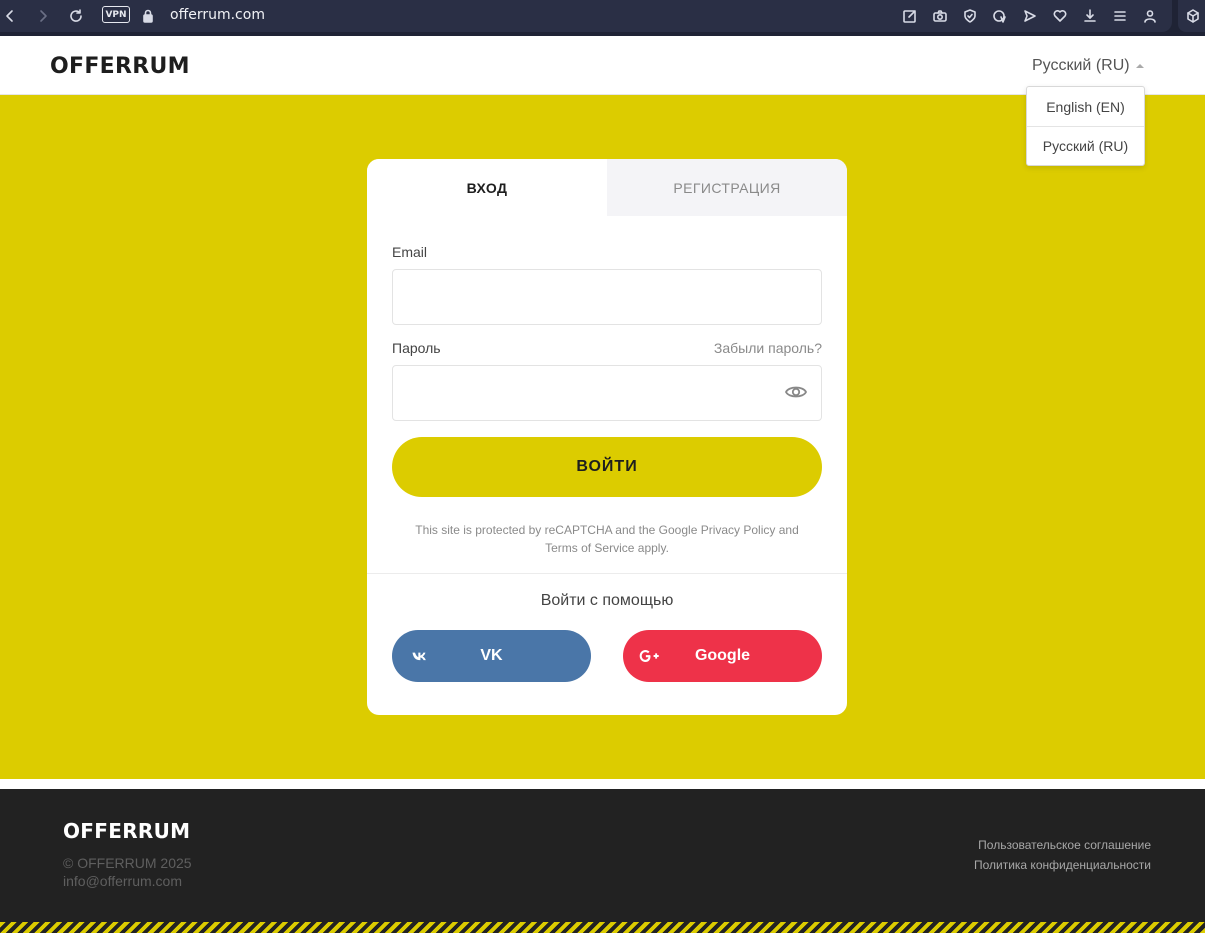 This screenshot has width=1205, height=933. I want to click on reload-icon, so click(76, 16).